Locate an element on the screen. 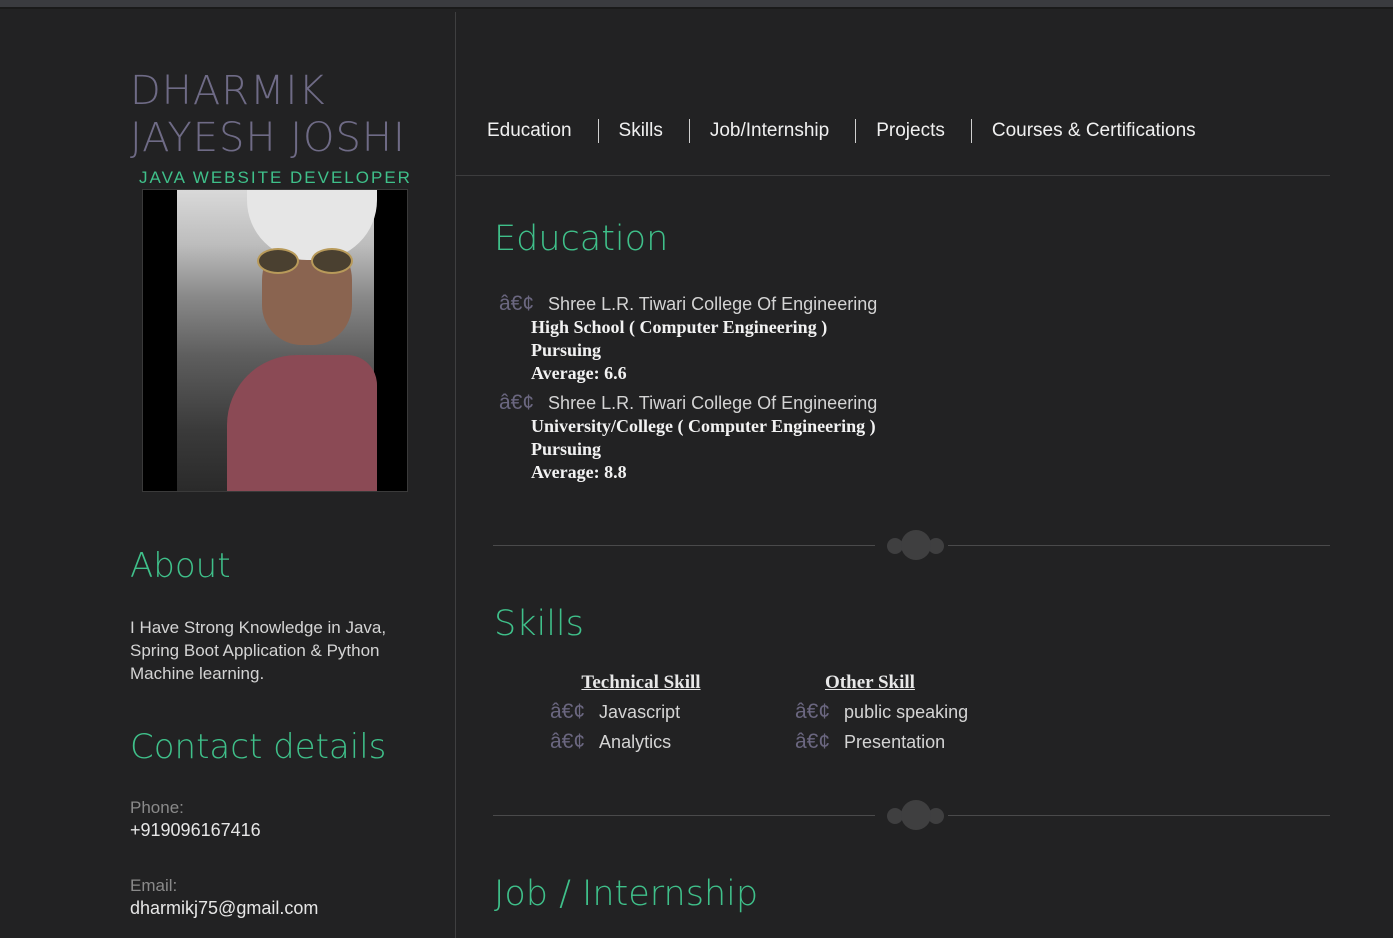 The image size is (1393, 938). nav-divider is located at coordinates (893, 175).